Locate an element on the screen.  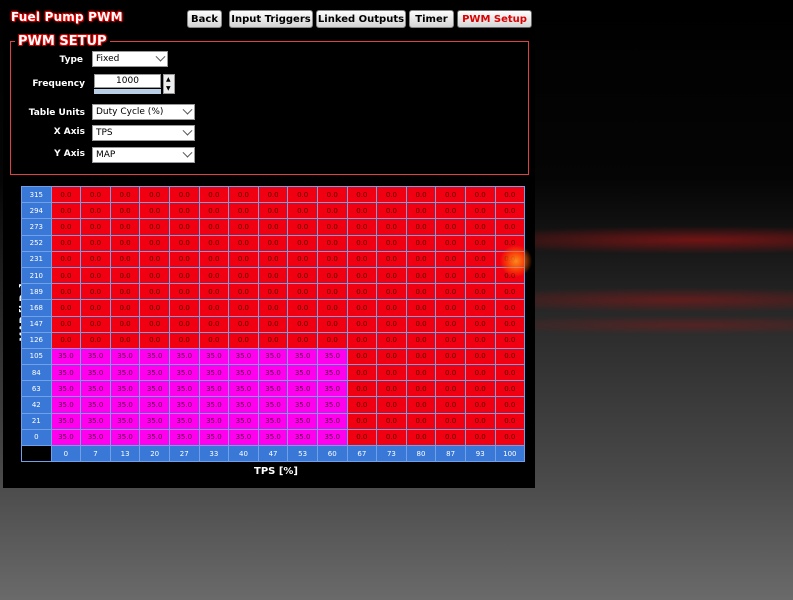
timer-tab: Timer is located at coordinates (431, 19).